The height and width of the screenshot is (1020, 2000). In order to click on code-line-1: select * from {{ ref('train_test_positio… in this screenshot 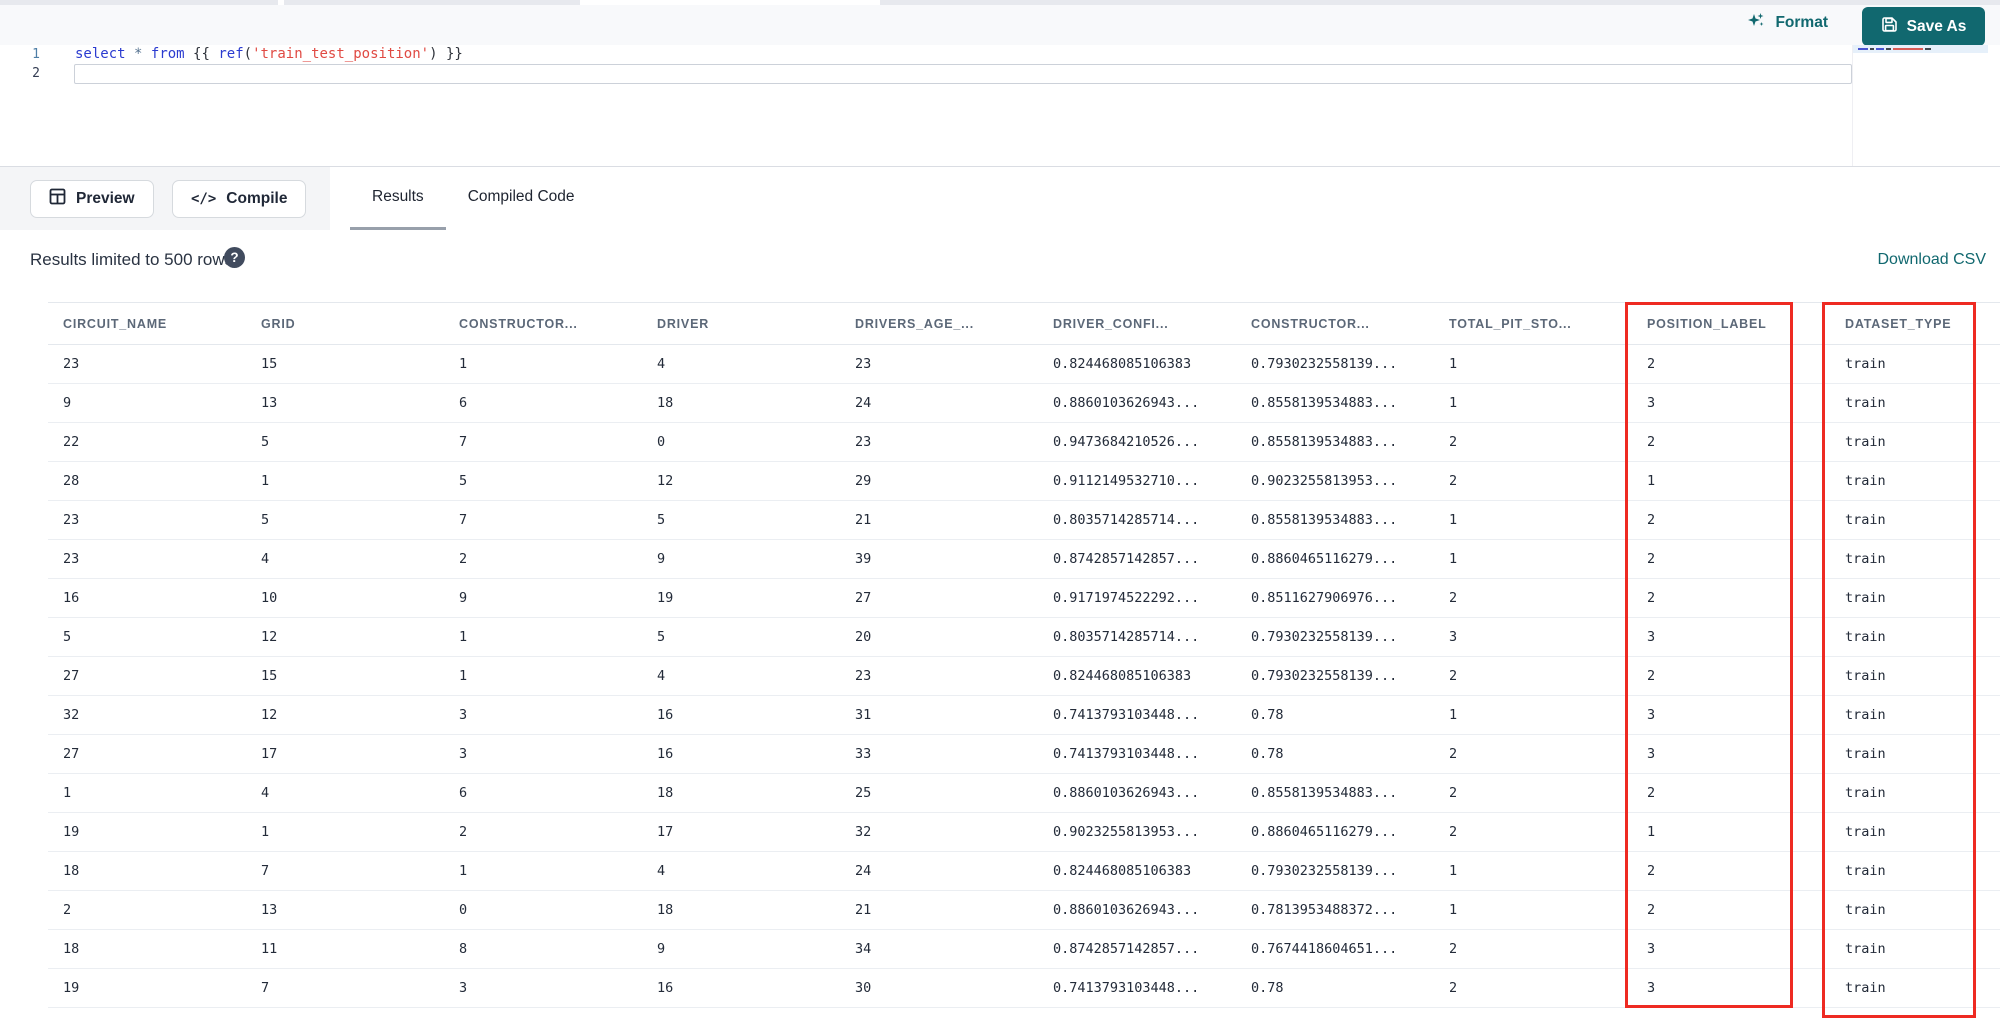, I will do `click(269, 54)`.